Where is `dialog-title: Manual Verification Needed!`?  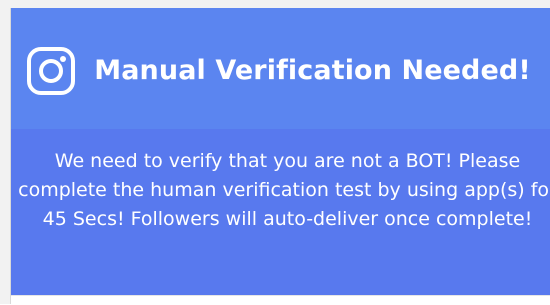 dialog-title: Manual Verification Needed! is located at coordinates (312, 70).